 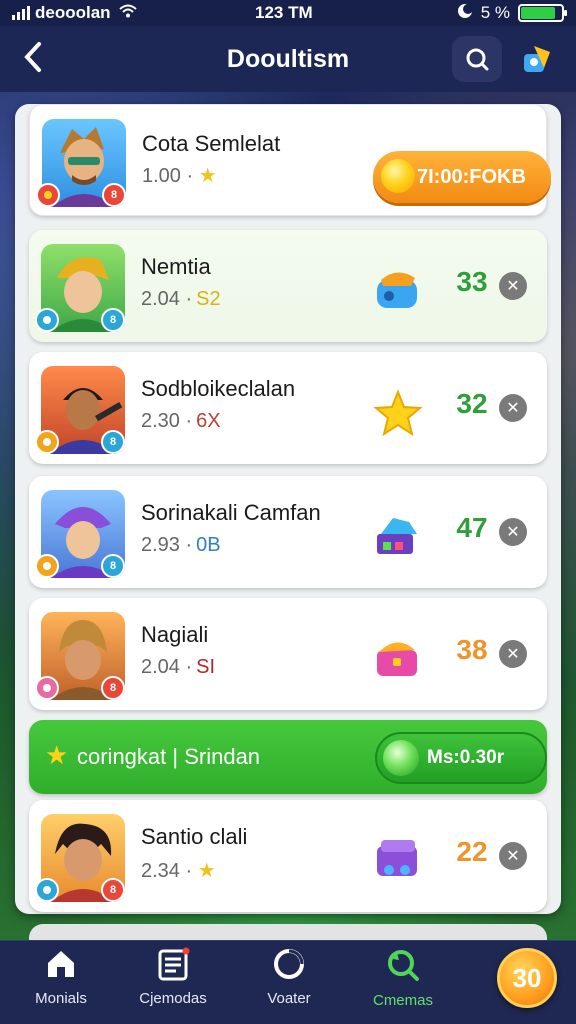 I want to click on nav-label: Cmemas, so click(x=402, y=1000).